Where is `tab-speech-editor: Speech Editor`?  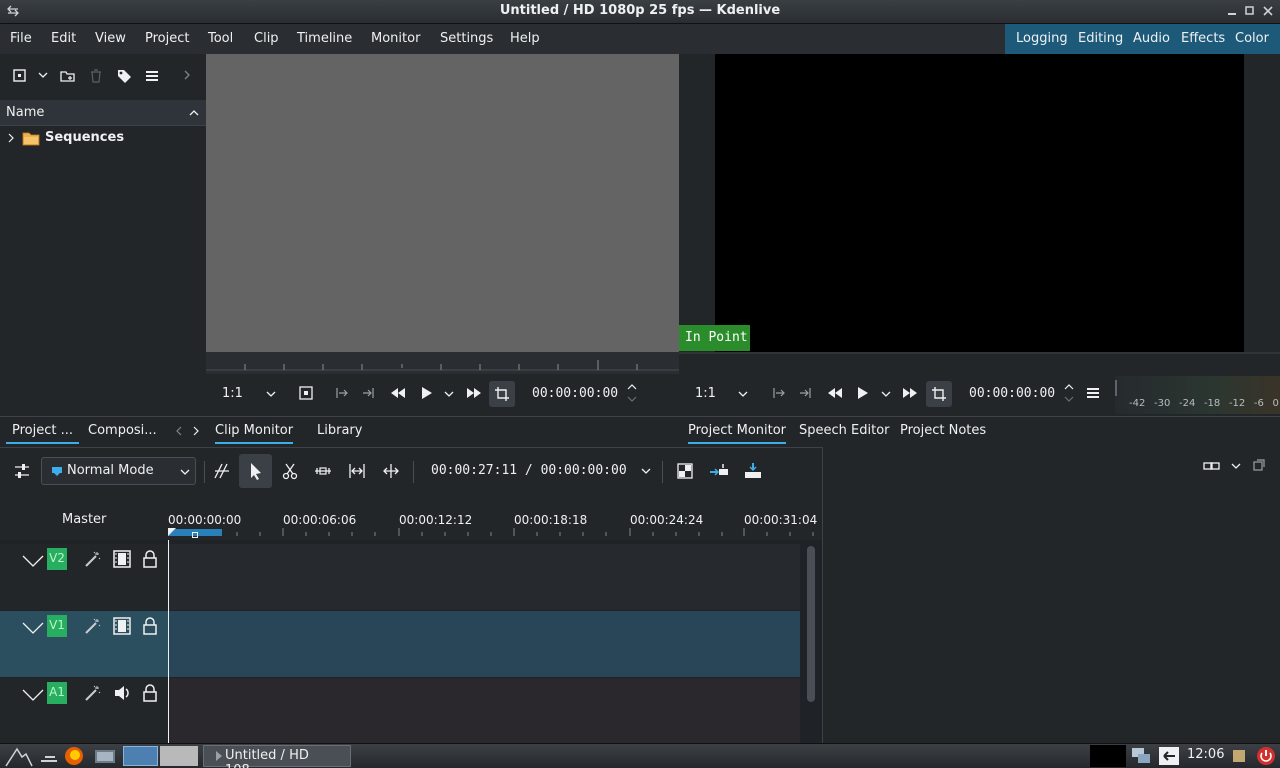 tab-speech-editor: Speech Editor is located at coordinates (844, 430).